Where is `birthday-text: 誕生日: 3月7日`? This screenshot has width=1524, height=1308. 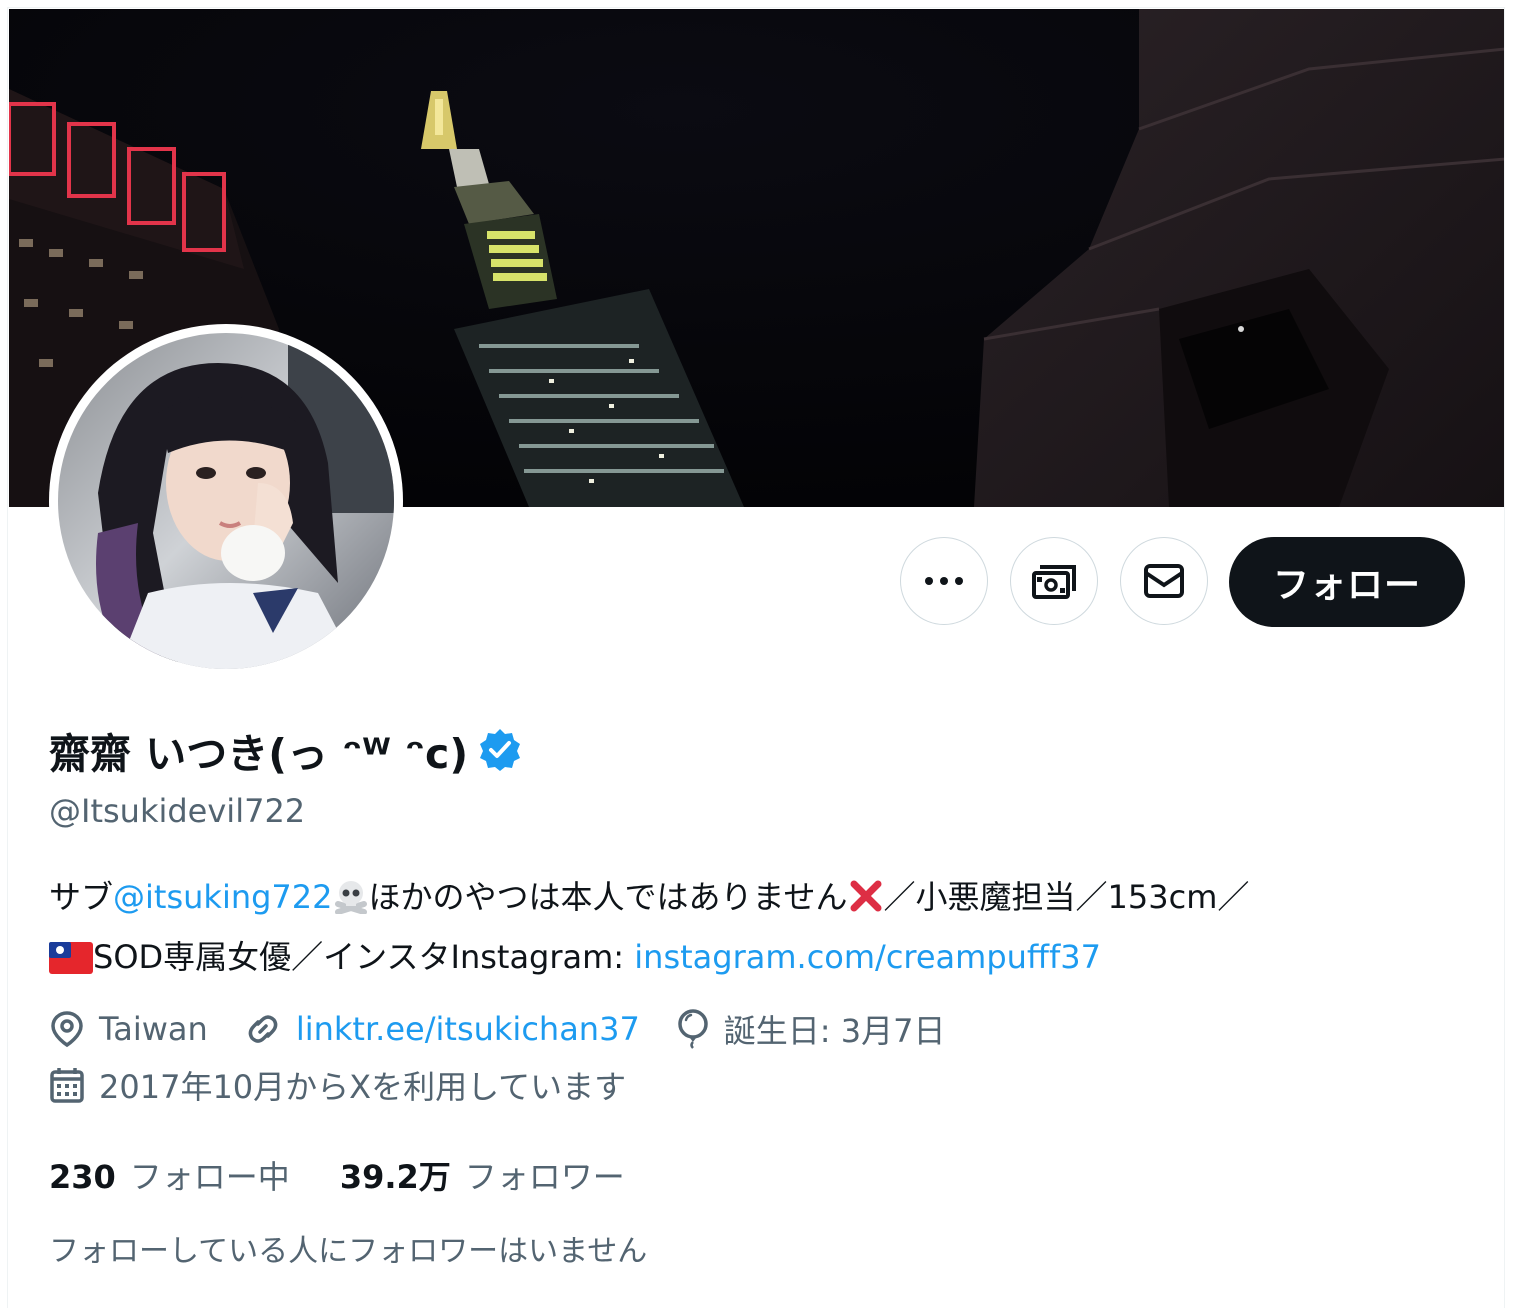
birthday-text: 誕生日: 3月7日 is located at coordinates (834, 1031).